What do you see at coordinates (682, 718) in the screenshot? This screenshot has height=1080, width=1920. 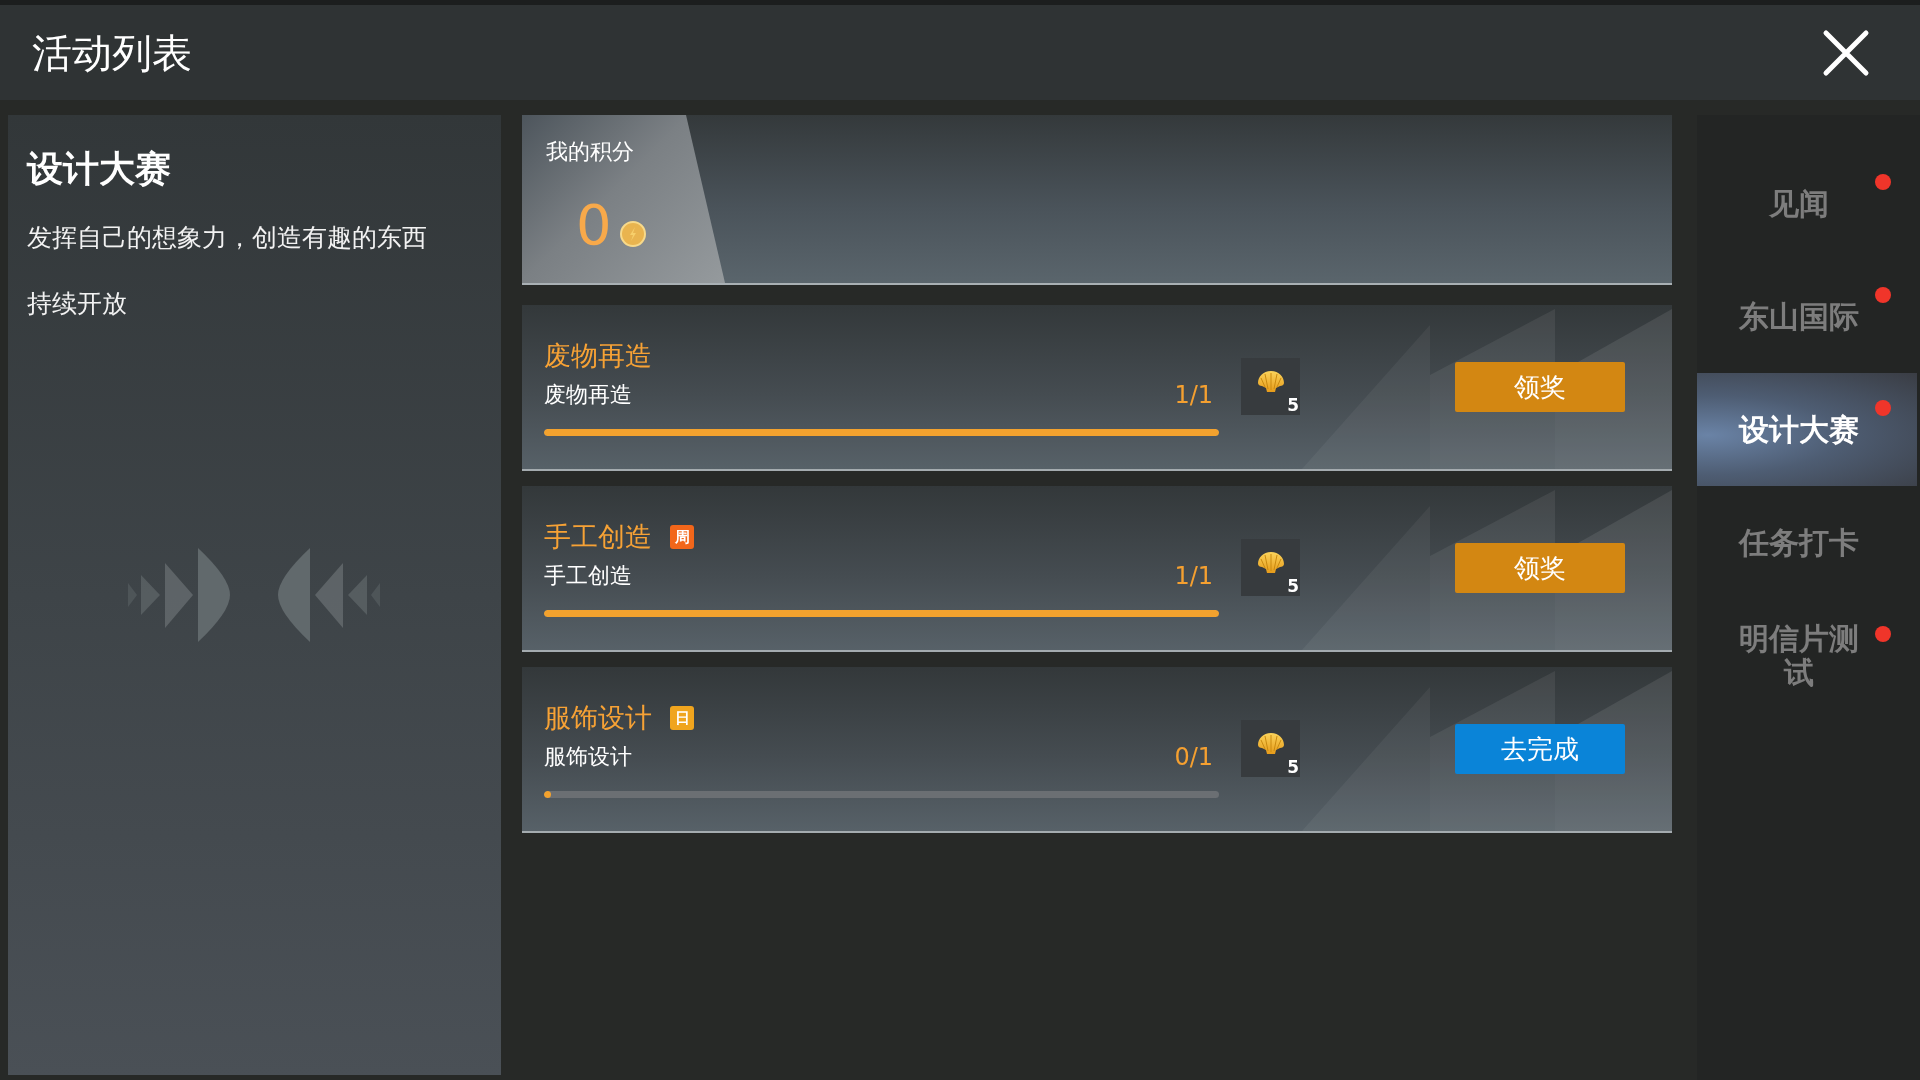 I see `task-tag: 日` at bounding box center [682, 718].